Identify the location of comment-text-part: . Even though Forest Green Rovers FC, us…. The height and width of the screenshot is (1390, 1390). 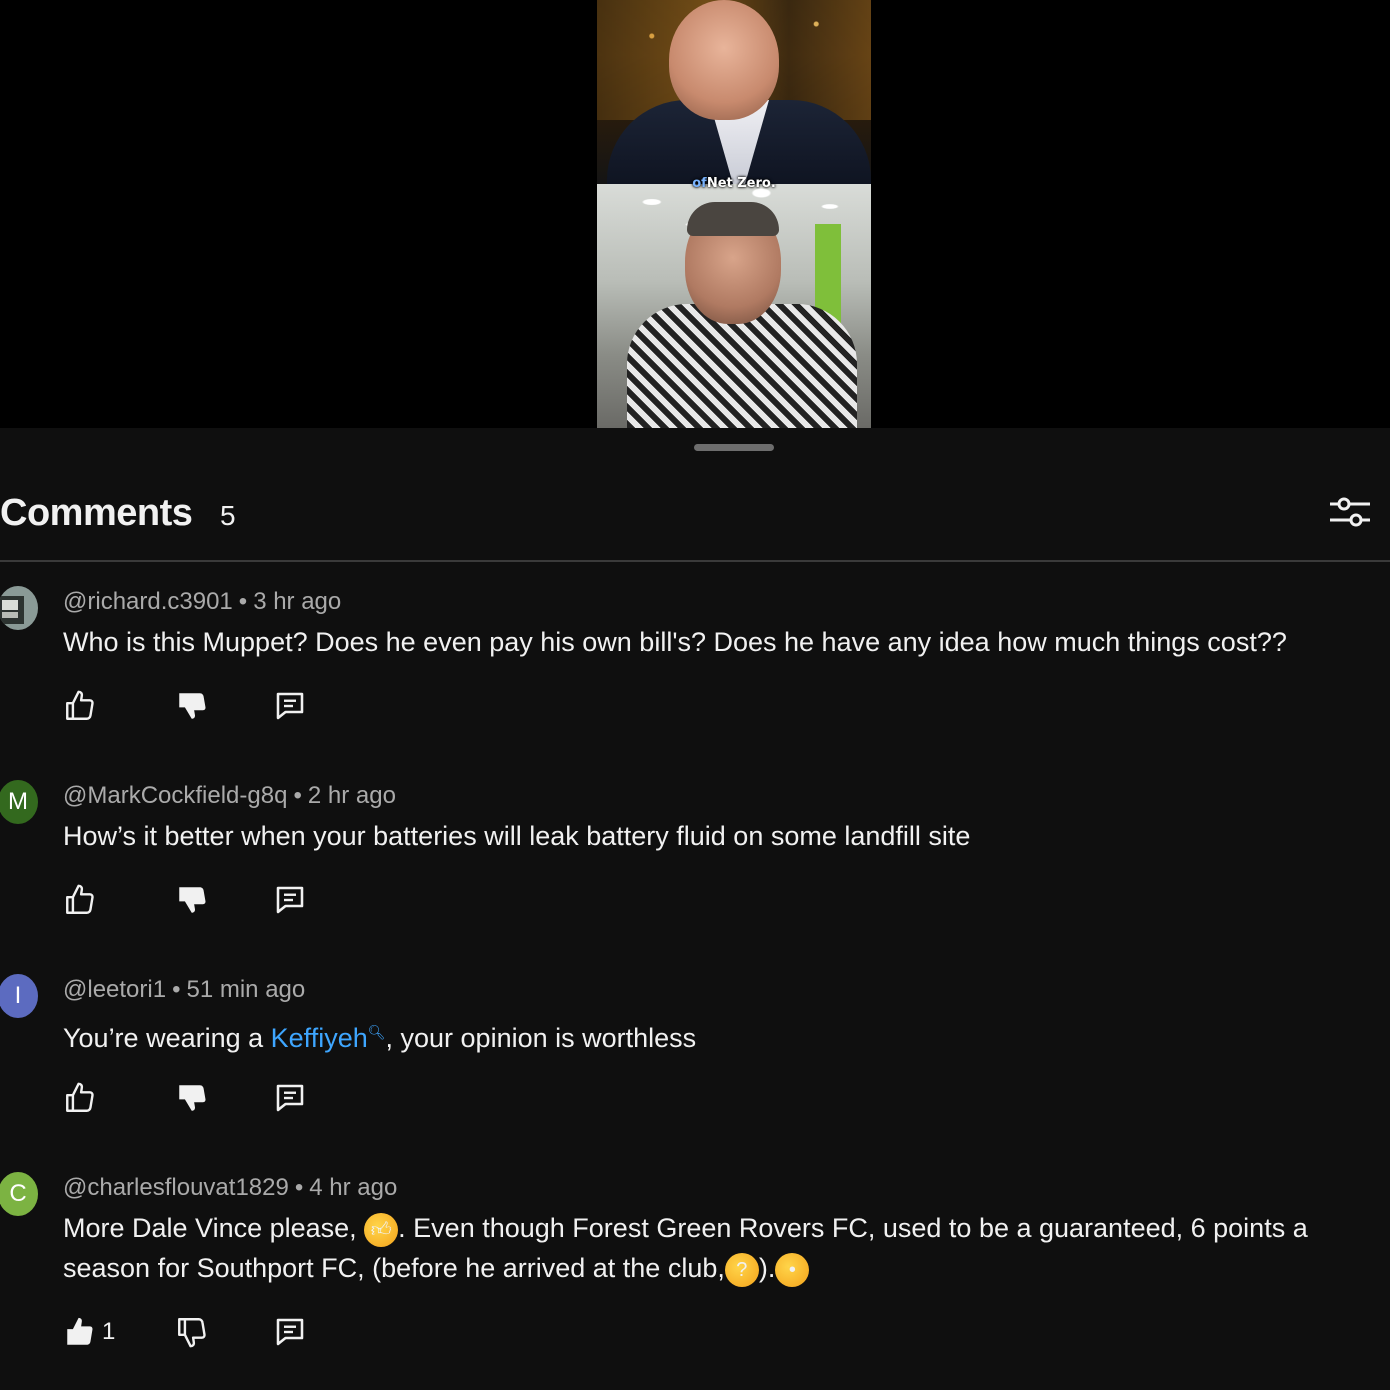
(853, 1228).